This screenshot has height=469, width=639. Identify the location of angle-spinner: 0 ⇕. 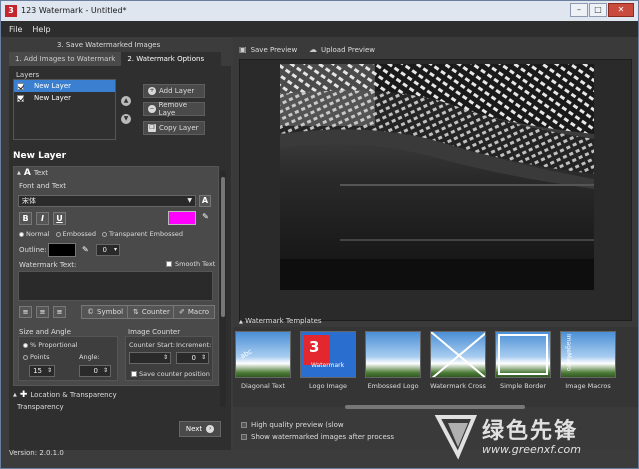
(95, 371).